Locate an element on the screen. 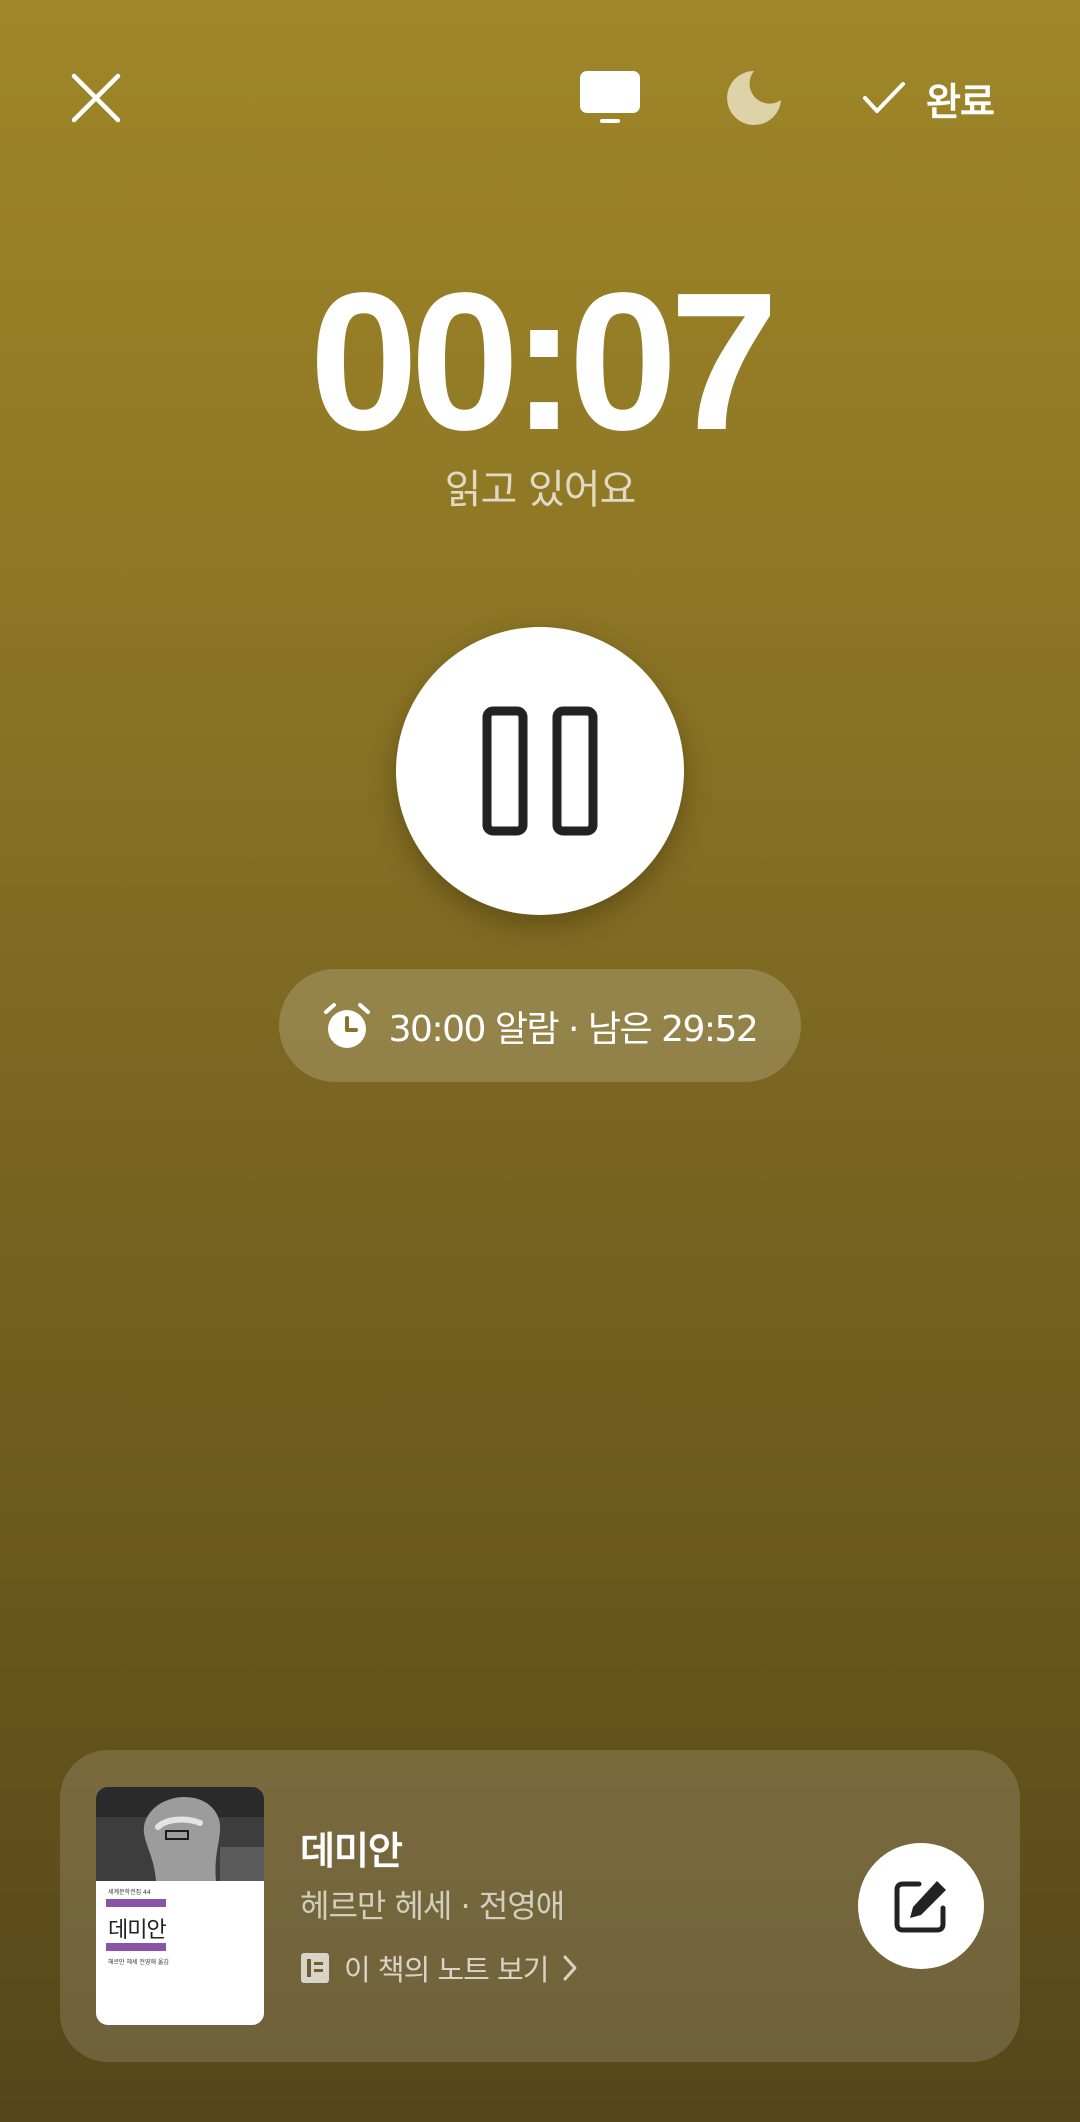 Image resolution: width=1080 pixels, height=2122 pixels. edit-note-icon is located at coordinates (920, 1907).